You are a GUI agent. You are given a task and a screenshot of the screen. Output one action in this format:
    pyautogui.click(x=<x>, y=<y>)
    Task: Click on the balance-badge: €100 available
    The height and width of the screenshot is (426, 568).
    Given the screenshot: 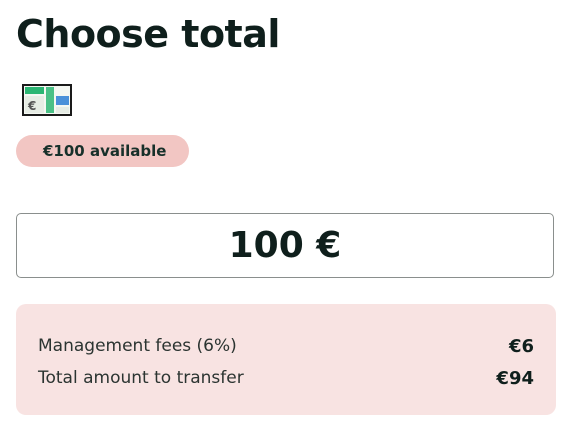 What is the action you would take?
    pyautogui.click(x=103, y=151)
    